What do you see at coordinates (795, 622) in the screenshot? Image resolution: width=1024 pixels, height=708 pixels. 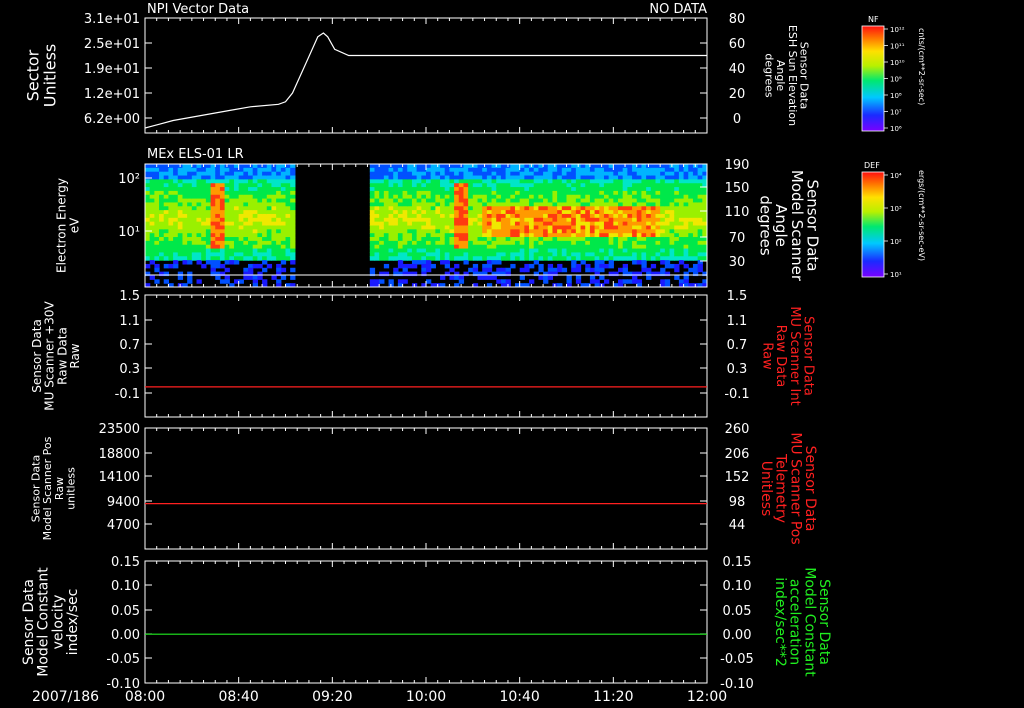 I see `right-axis-label-line: acceleration` at bounding box center [795, 622].